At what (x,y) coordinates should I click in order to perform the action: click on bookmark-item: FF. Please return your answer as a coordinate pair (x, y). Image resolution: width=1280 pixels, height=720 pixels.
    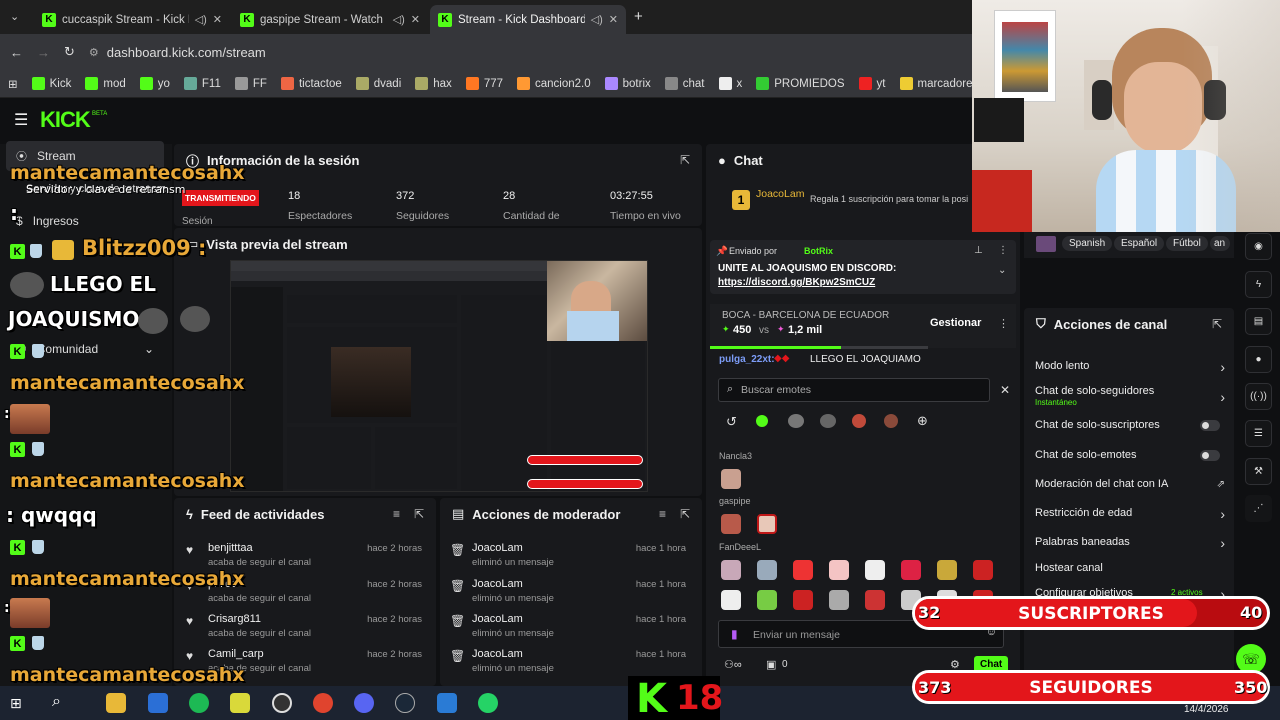
    Looking at the image, I should click on (250, 83).